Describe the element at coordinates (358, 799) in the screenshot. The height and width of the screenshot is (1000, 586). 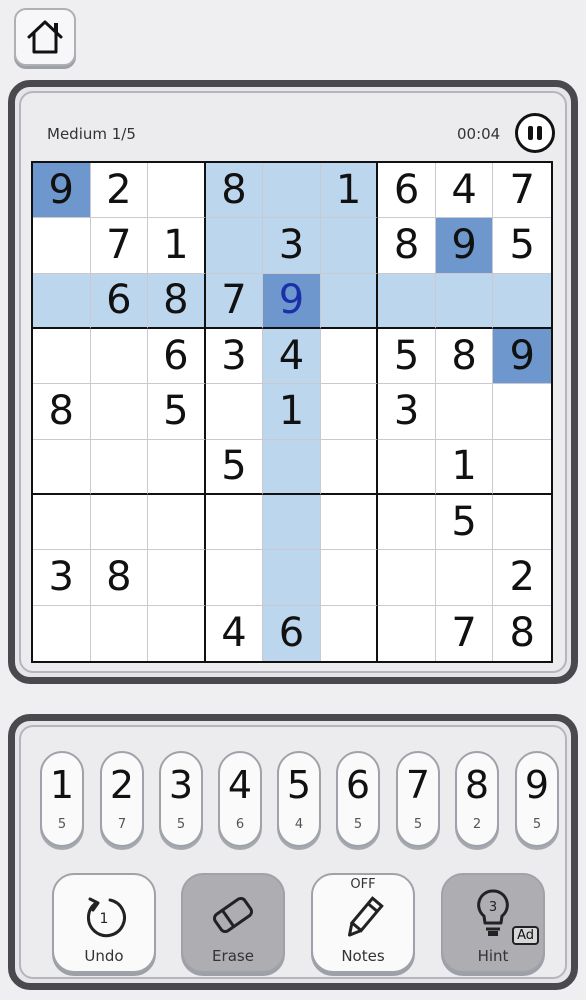
I see `number-button-6: 65` at that location.